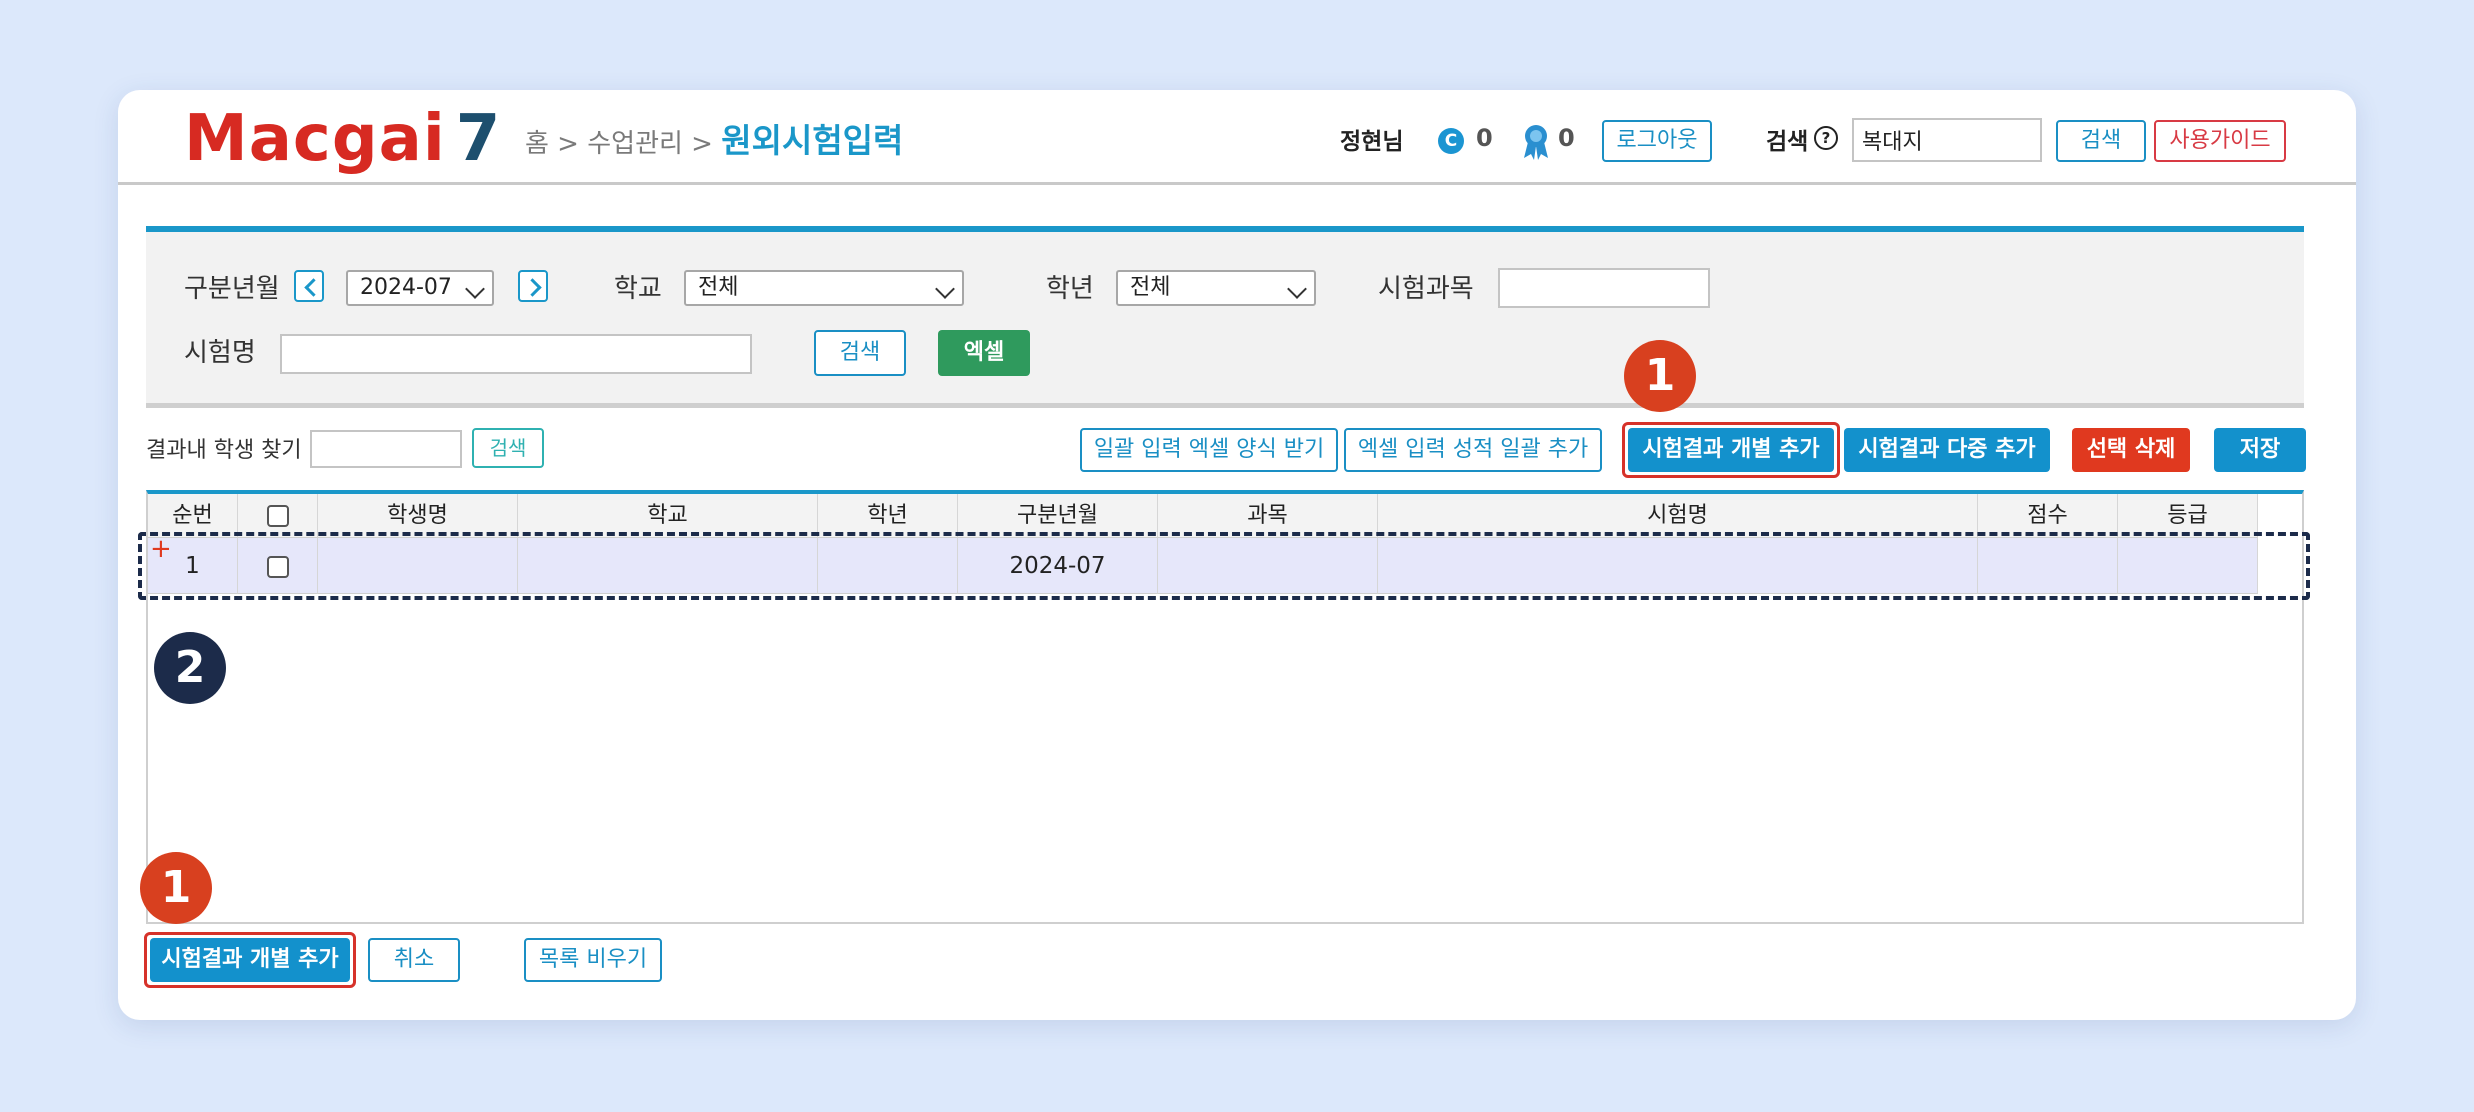 The image size is (2474, 1112). I want to click on logo-text: Macgai, so click(315, 139).